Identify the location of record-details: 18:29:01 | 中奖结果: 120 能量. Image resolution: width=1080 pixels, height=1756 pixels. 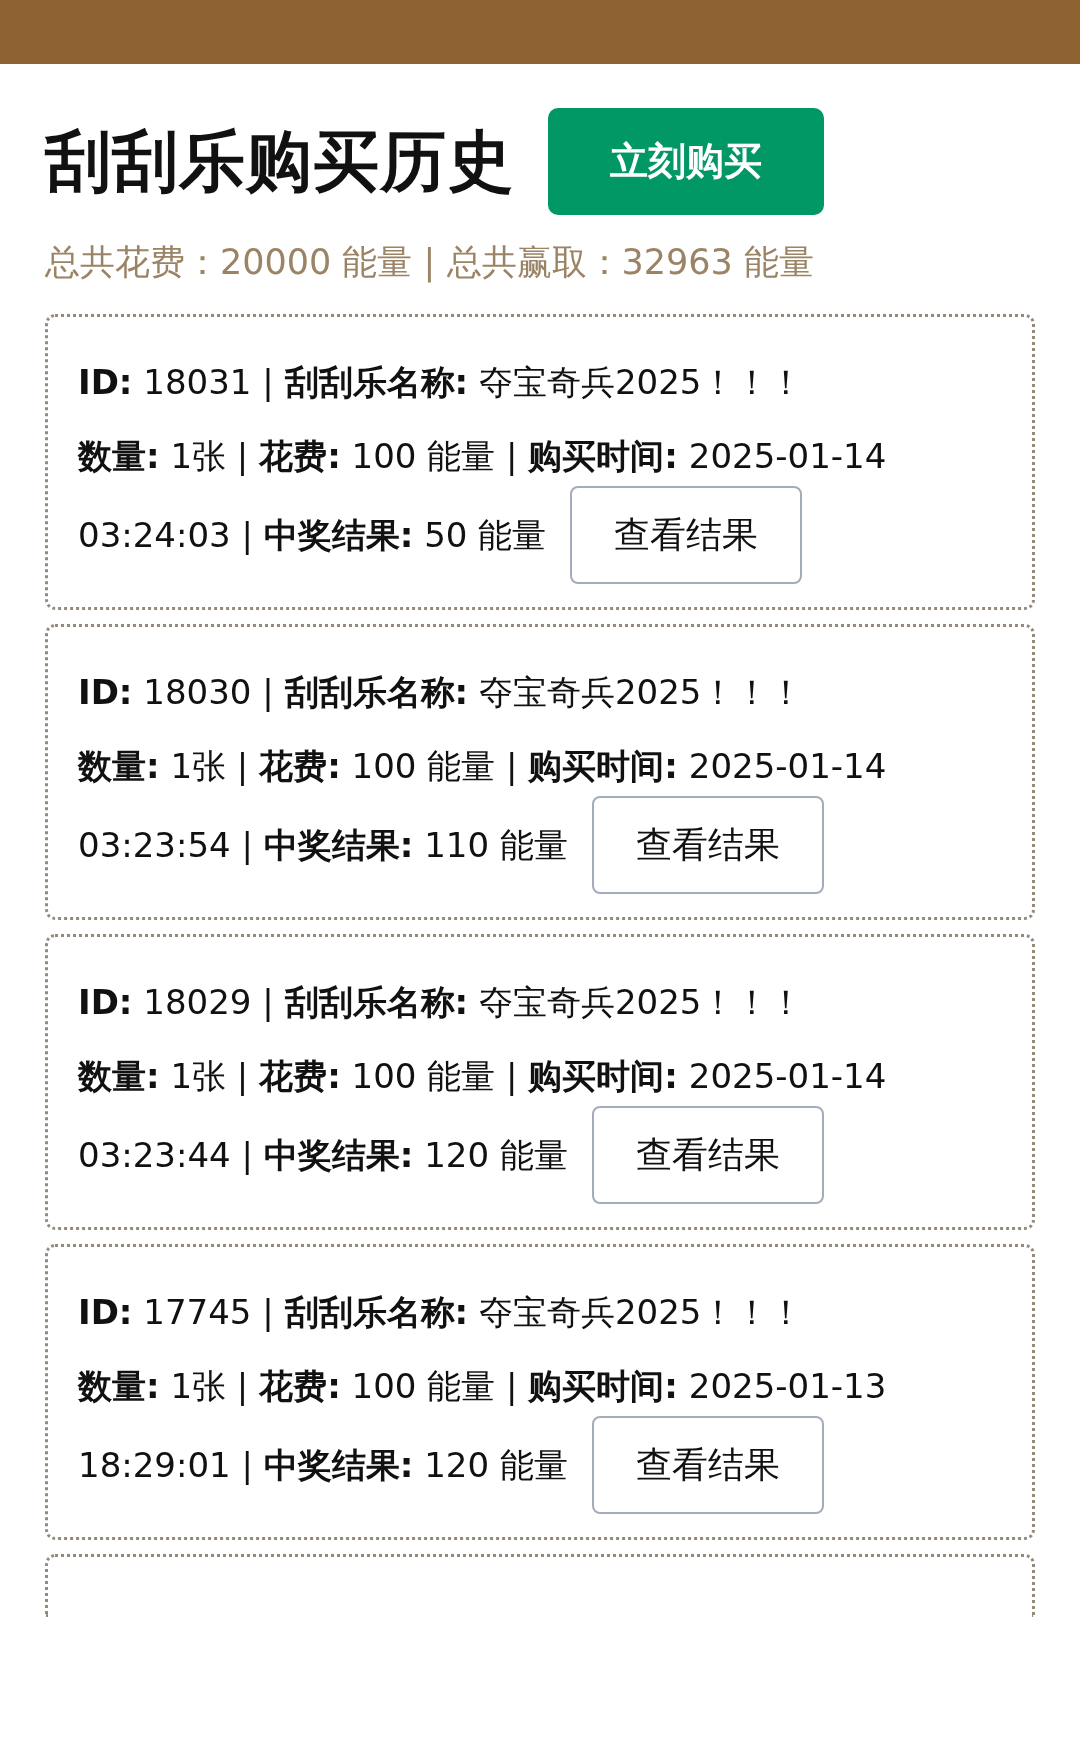
(323, 1465).